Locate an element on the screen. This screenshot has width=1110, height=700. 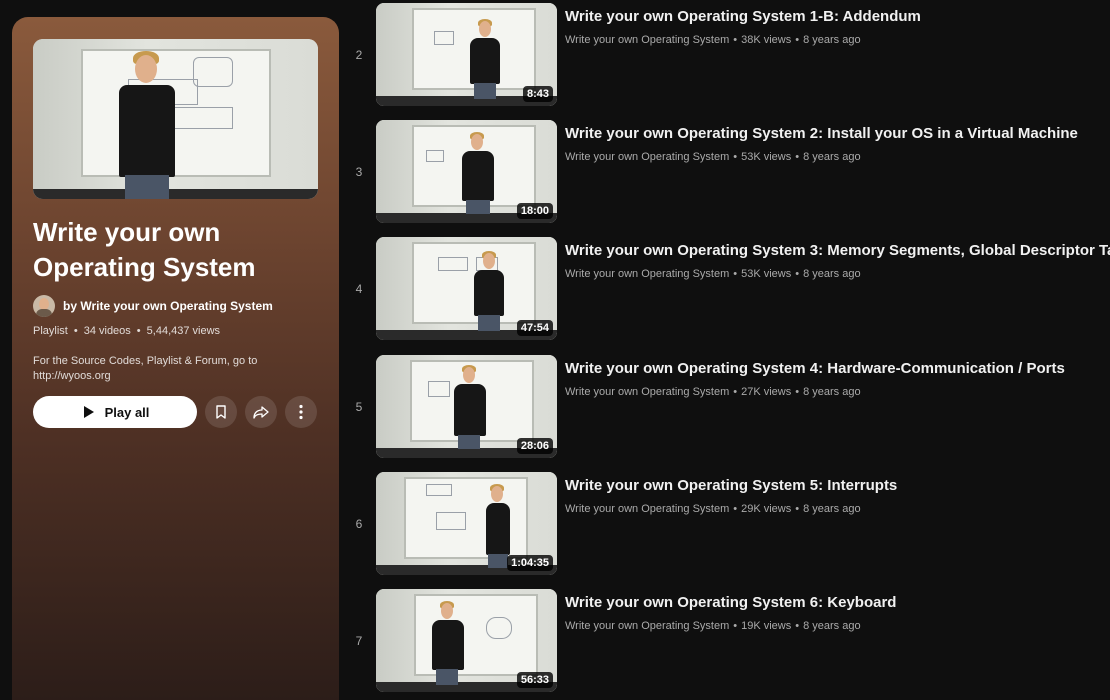
video-views: 27K views is located at coordinates (766, 392).